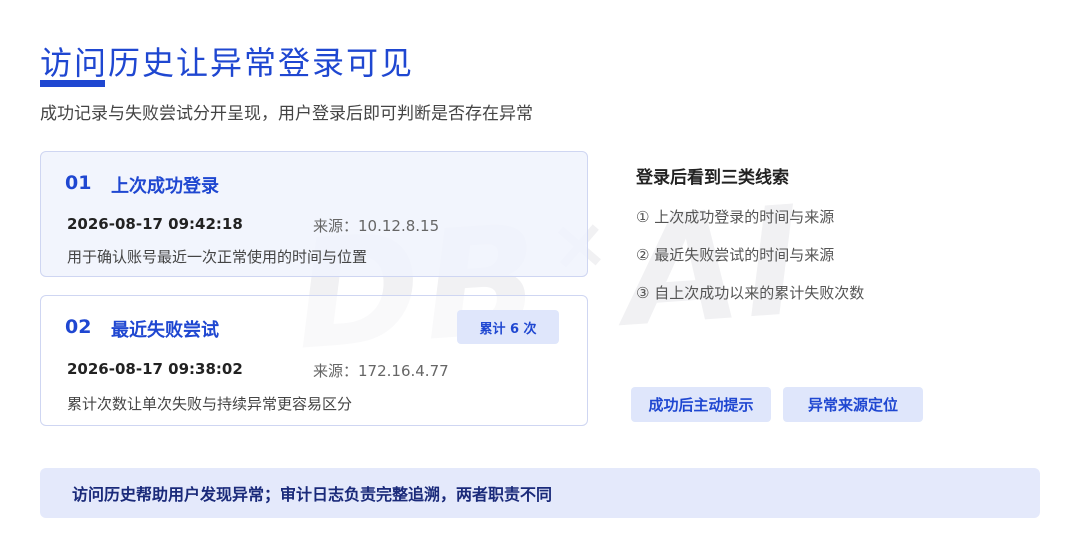 The image size is (1080, 552). What do you see at coordinates (712, 178) in the screenshot?
I see `clues-title: 登录后看到三类线索` at bounding box center [712, 178].